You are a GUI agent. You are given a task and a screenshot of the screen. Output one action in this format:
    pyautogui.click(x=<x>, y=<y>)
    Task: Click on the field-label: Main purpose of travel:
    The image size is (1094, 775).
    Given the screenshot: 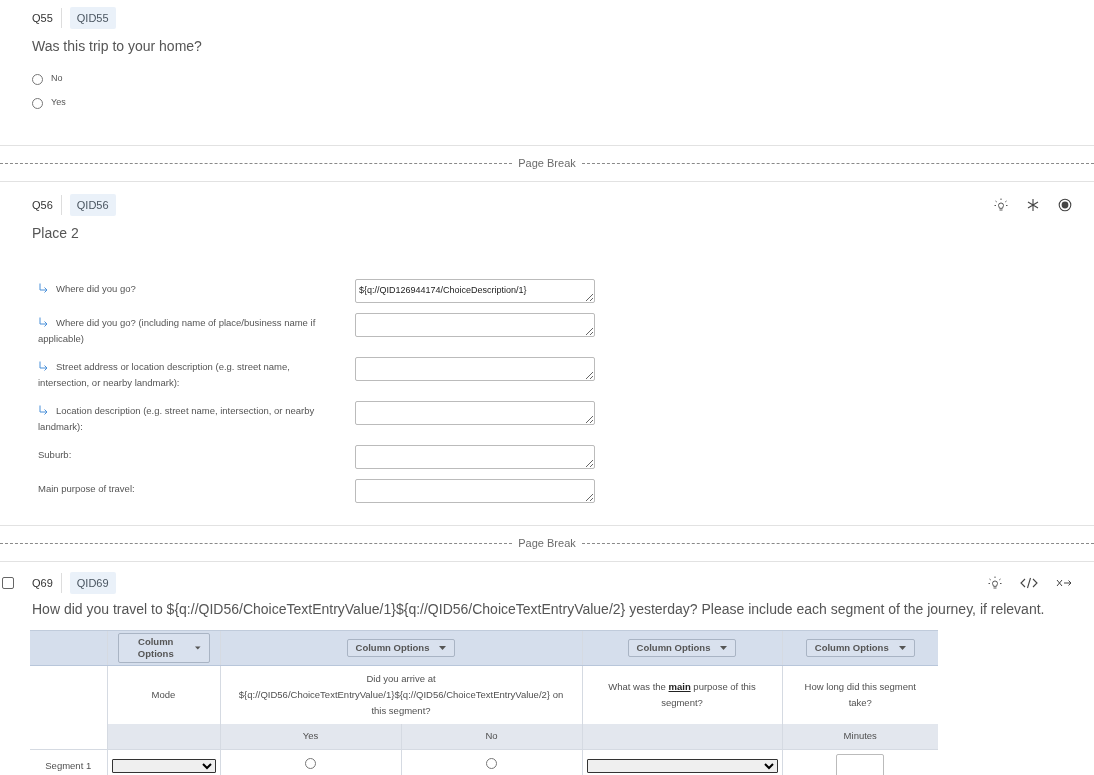 What is the action you would take?
    pyautogui.click(x=87, y=489)
    